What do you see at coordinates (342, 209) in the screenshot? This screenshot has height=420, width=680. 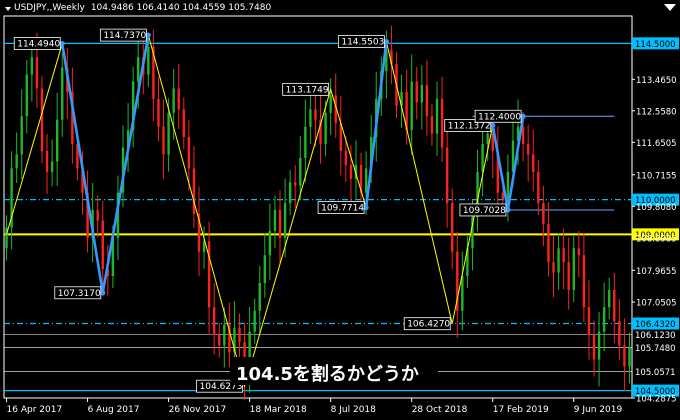 I see `pivot-label: 109.7714` at bounding box center [342, 209].